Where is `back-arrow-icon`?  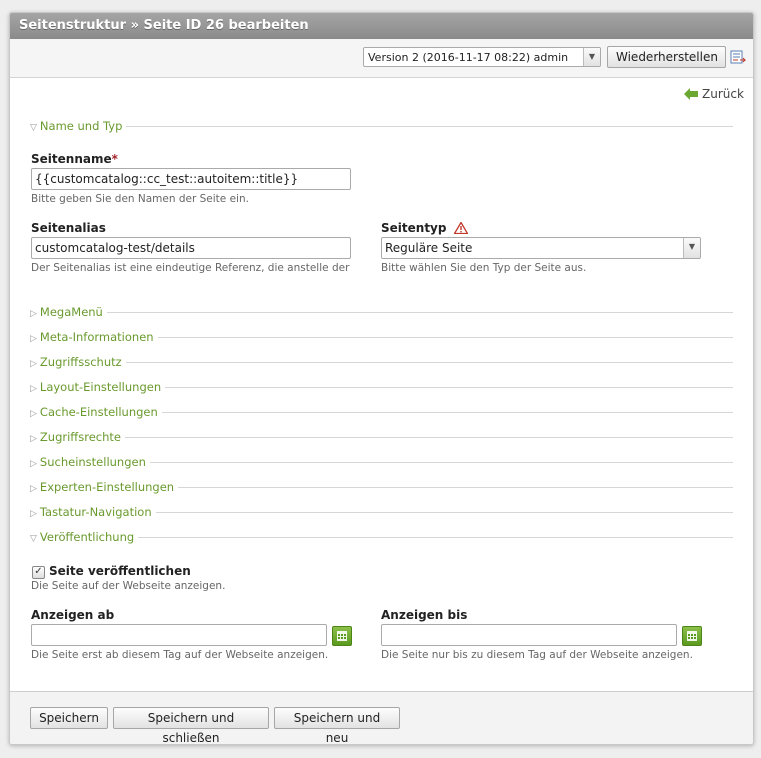 back-arrow-icon is located at coordinates (691, 94).